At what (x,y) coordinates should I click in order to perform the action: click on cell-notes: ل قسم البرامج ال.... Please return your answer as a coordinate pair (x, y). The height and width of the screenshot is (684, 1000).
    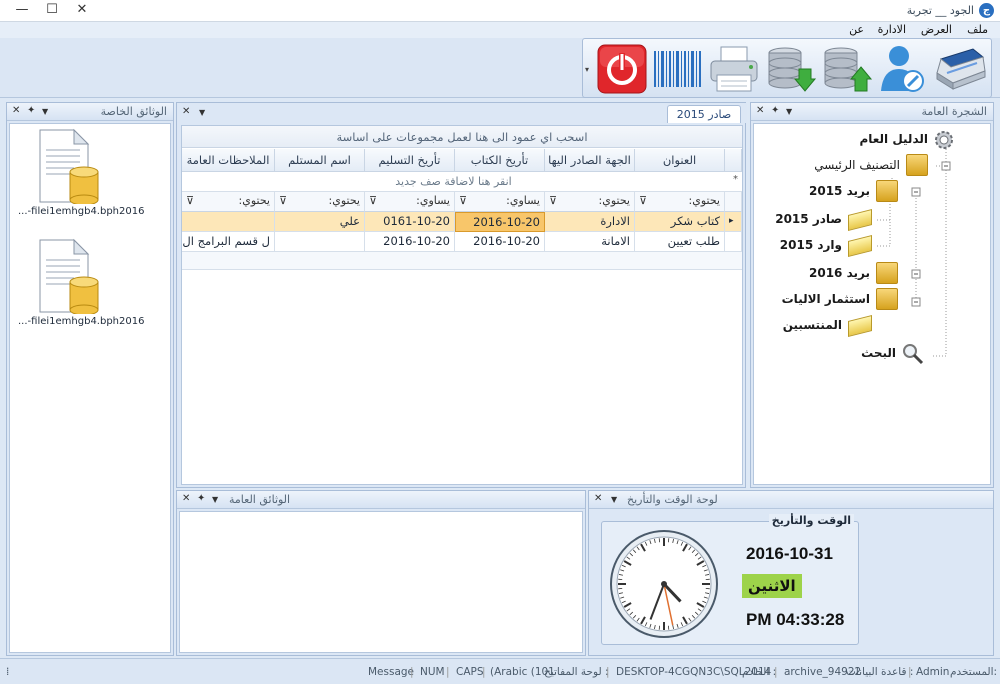
    Looking at the image, I should click on (228, 242).